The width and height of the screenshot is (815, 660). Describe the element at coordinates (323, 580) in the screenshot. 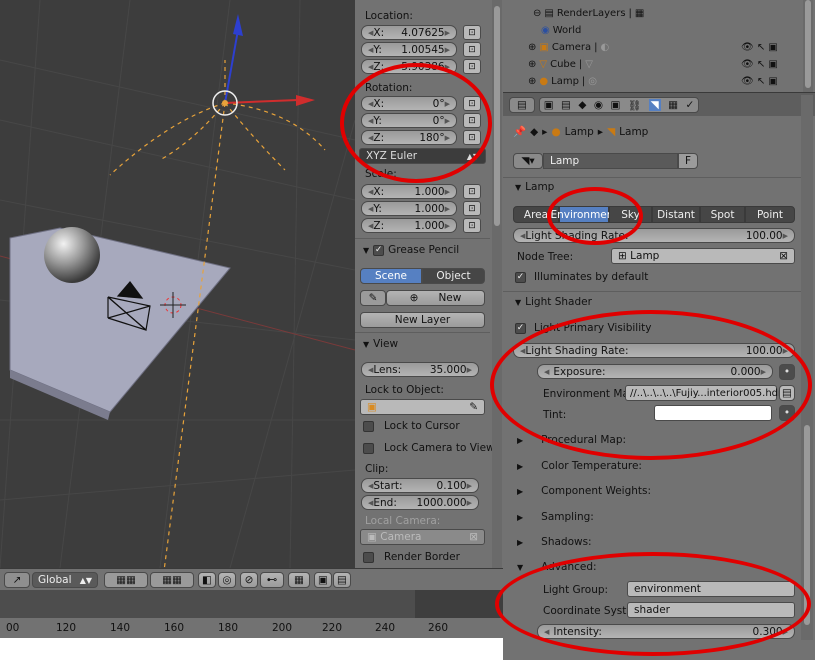

I see `opengl-render-icon: ▣` at that location.